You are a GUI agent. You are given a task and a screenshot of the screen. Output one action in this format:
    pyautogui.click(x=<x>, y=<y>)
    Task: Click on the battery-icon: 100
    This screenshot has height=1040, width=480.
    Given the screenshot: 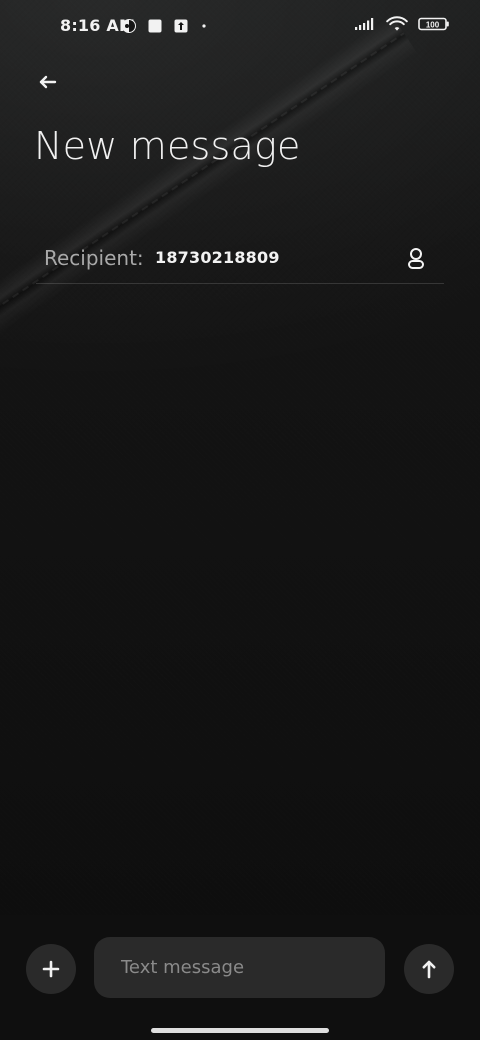 What is the action you would take?
    pyautogui.click(x=434, y=24)
    